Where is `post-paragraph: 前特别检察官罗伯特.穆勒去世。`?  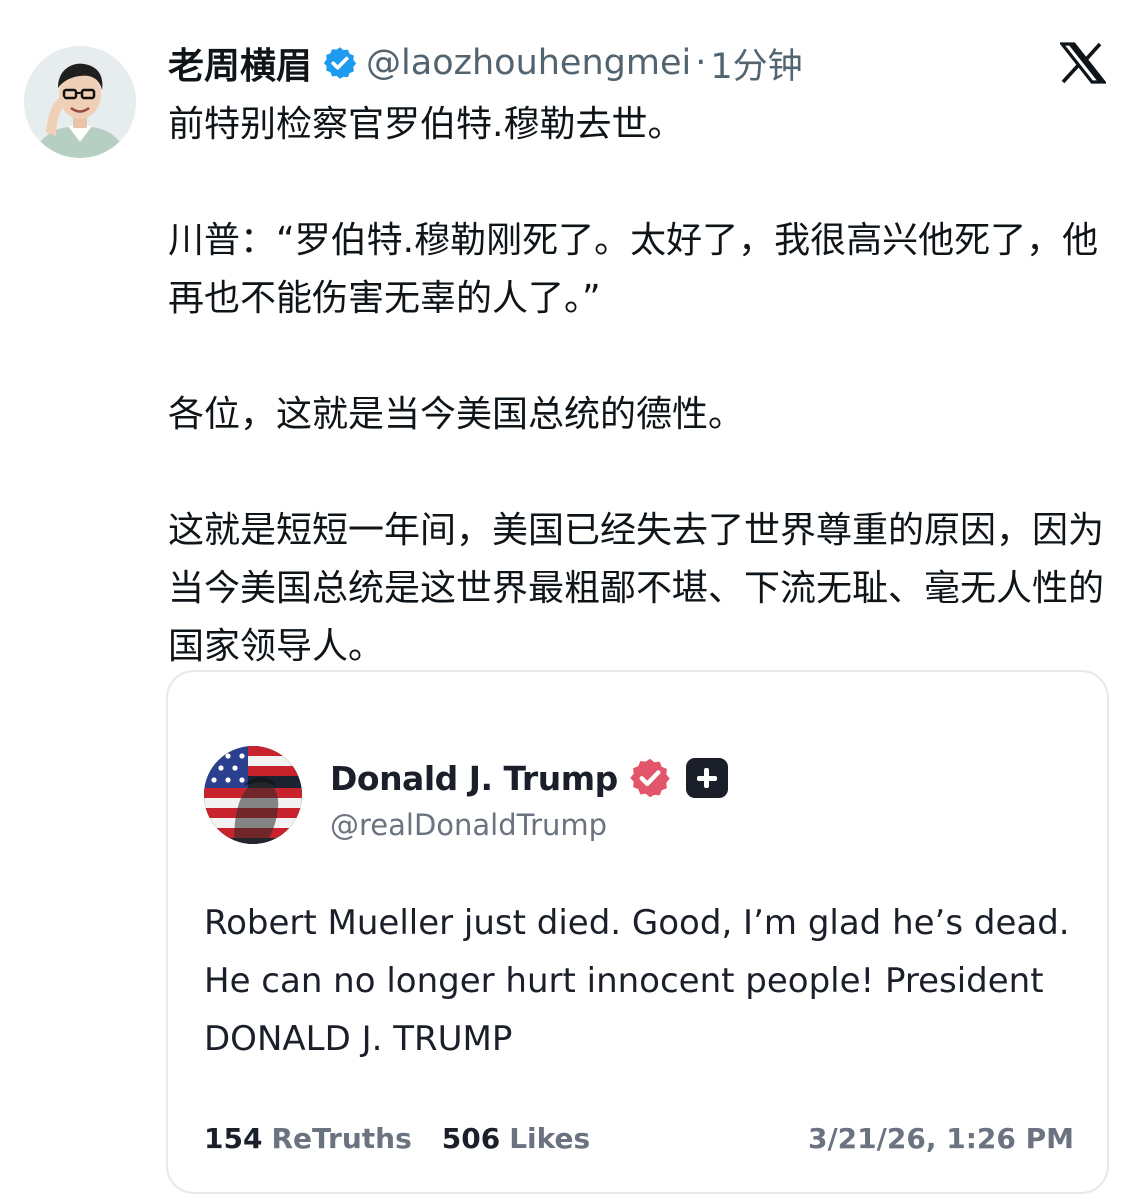
post-paragraph: 前特别检察官罗伯特.穆勒去世。 is located at coordinates (426, 124).